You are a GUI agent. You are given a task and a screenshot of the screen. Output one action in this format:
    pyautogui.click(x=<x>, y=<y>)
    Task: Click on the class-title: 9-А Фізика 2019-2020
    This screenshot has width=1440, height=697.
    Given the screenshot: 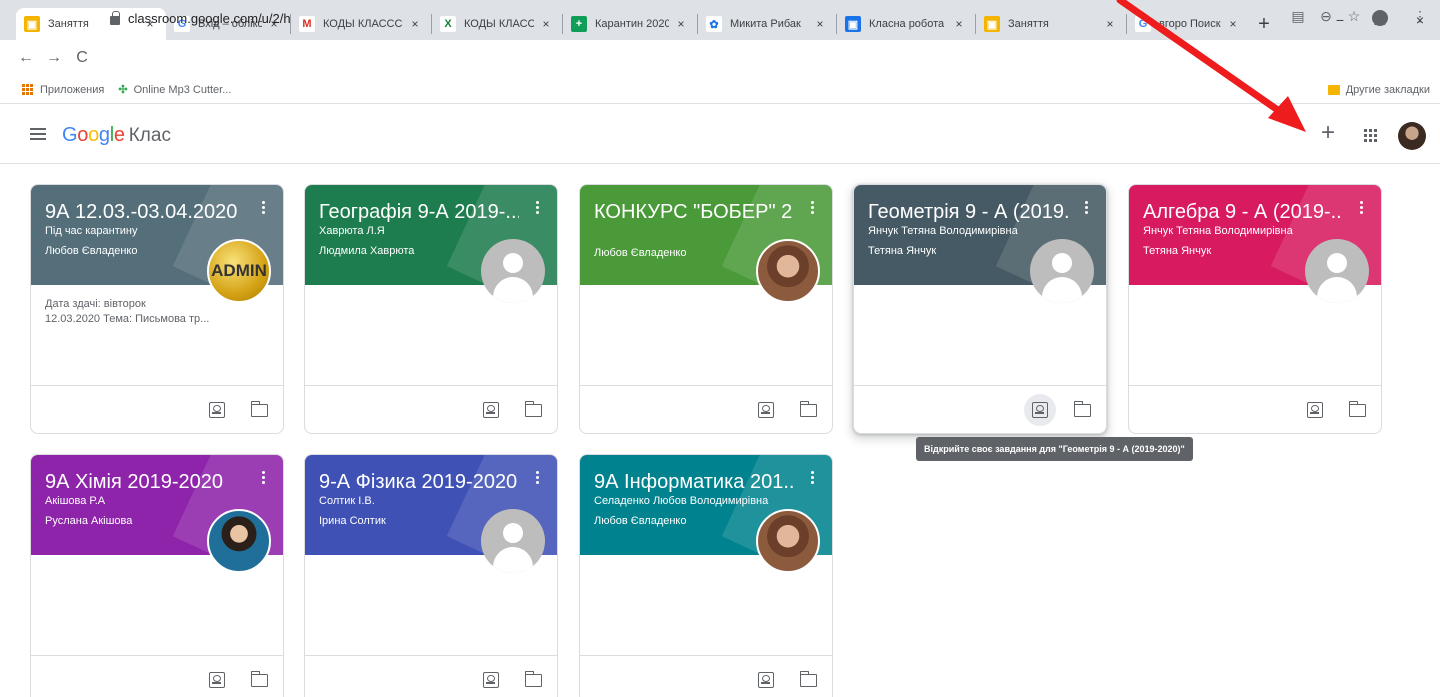 What is the action you would take?
    pyautogui.click(x=419, y=482)
    